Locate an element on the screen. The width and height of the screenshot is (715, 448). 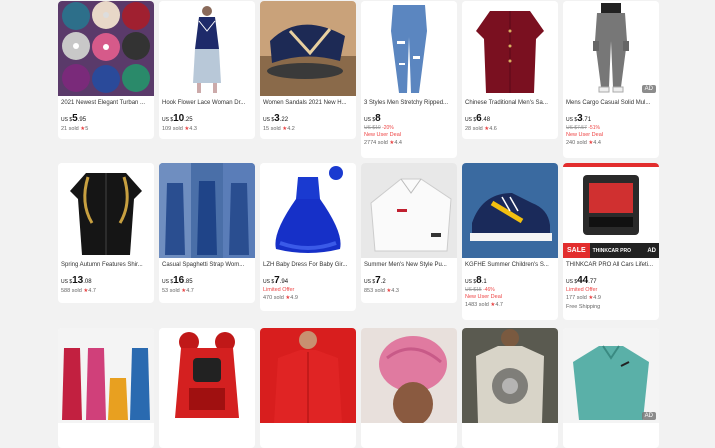
chinese-shirt-image is located at coordinates (510, 48).